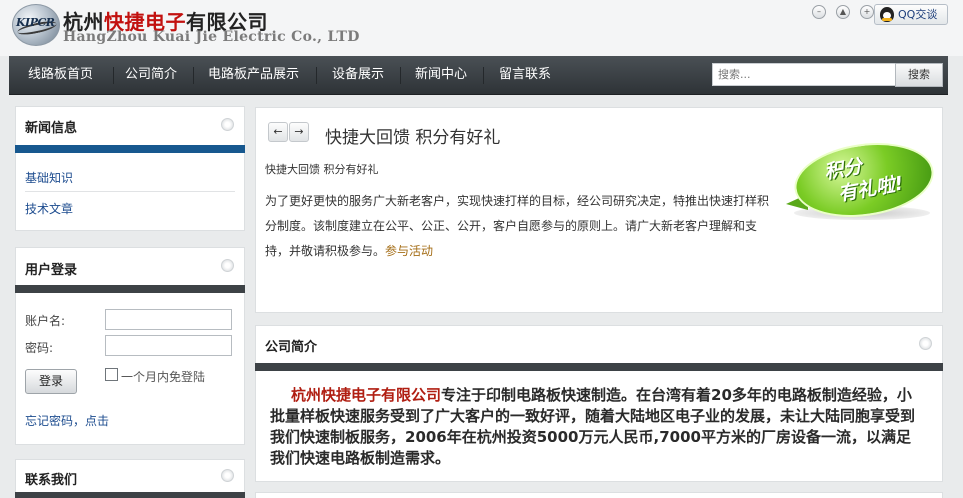  What do you see at coordinates (51, 480) in the screenshot?
I see `contact-panel-title: 联系我们` at bounding box center [51, 480].